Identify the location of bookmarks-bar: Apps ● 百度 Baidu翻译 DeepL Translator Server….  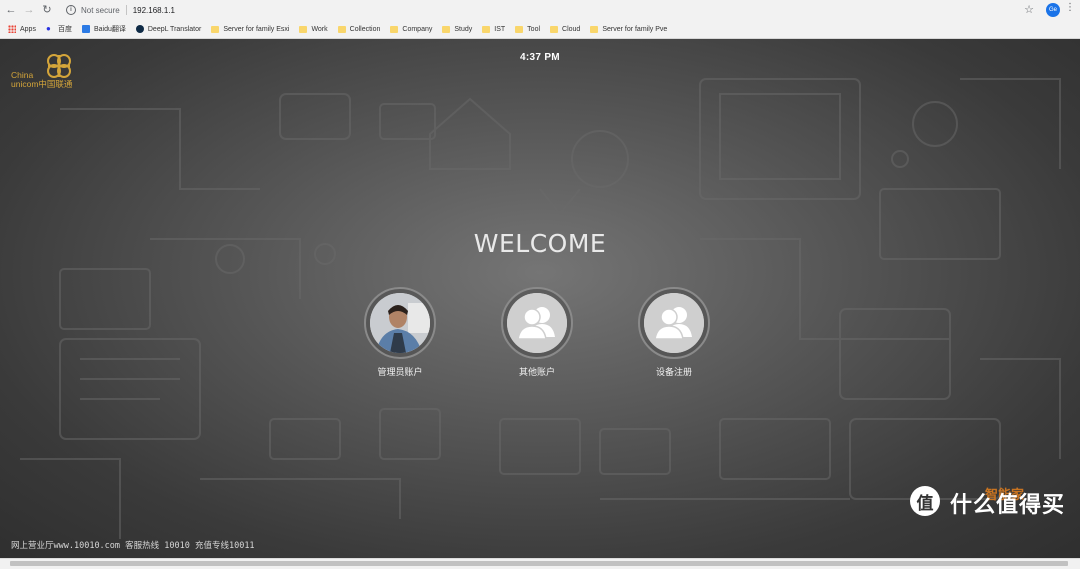
(540, 29).